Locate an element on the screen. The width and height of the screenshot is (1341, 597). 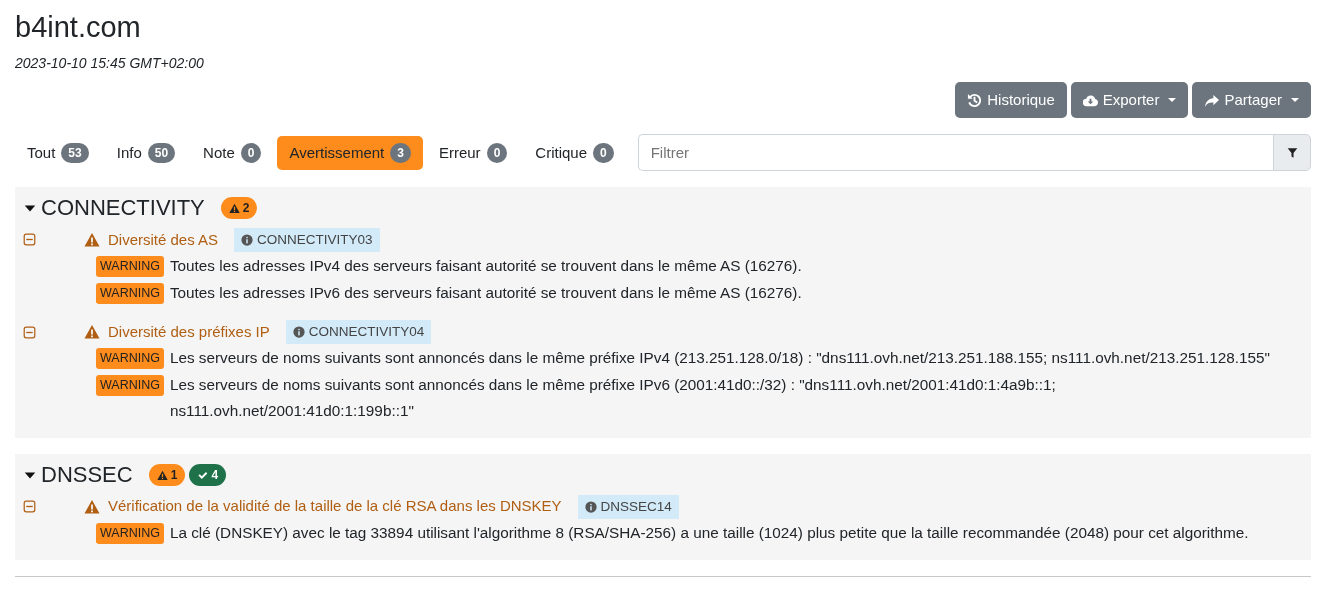
funnel-icon is located at coordinates (1292, 152).